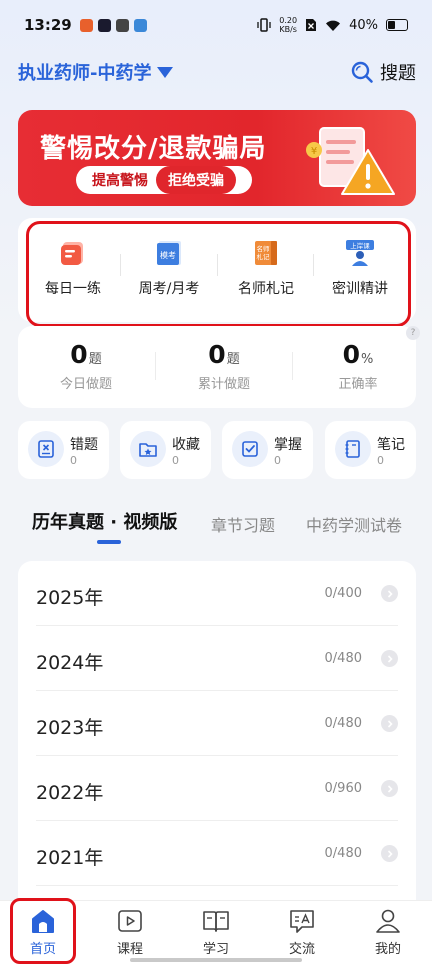  Describe the element at coordinates (186, 445) in the screenshot. I see `tool-label: 收藏` at that location.